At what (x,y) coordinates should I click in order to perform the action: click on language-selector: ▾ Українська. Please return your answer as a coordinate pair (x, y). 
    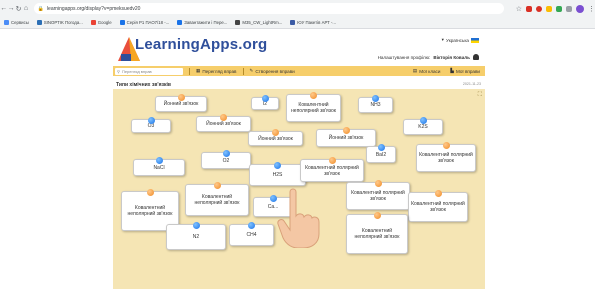
    Looking at the image, I should click on (460, 40).